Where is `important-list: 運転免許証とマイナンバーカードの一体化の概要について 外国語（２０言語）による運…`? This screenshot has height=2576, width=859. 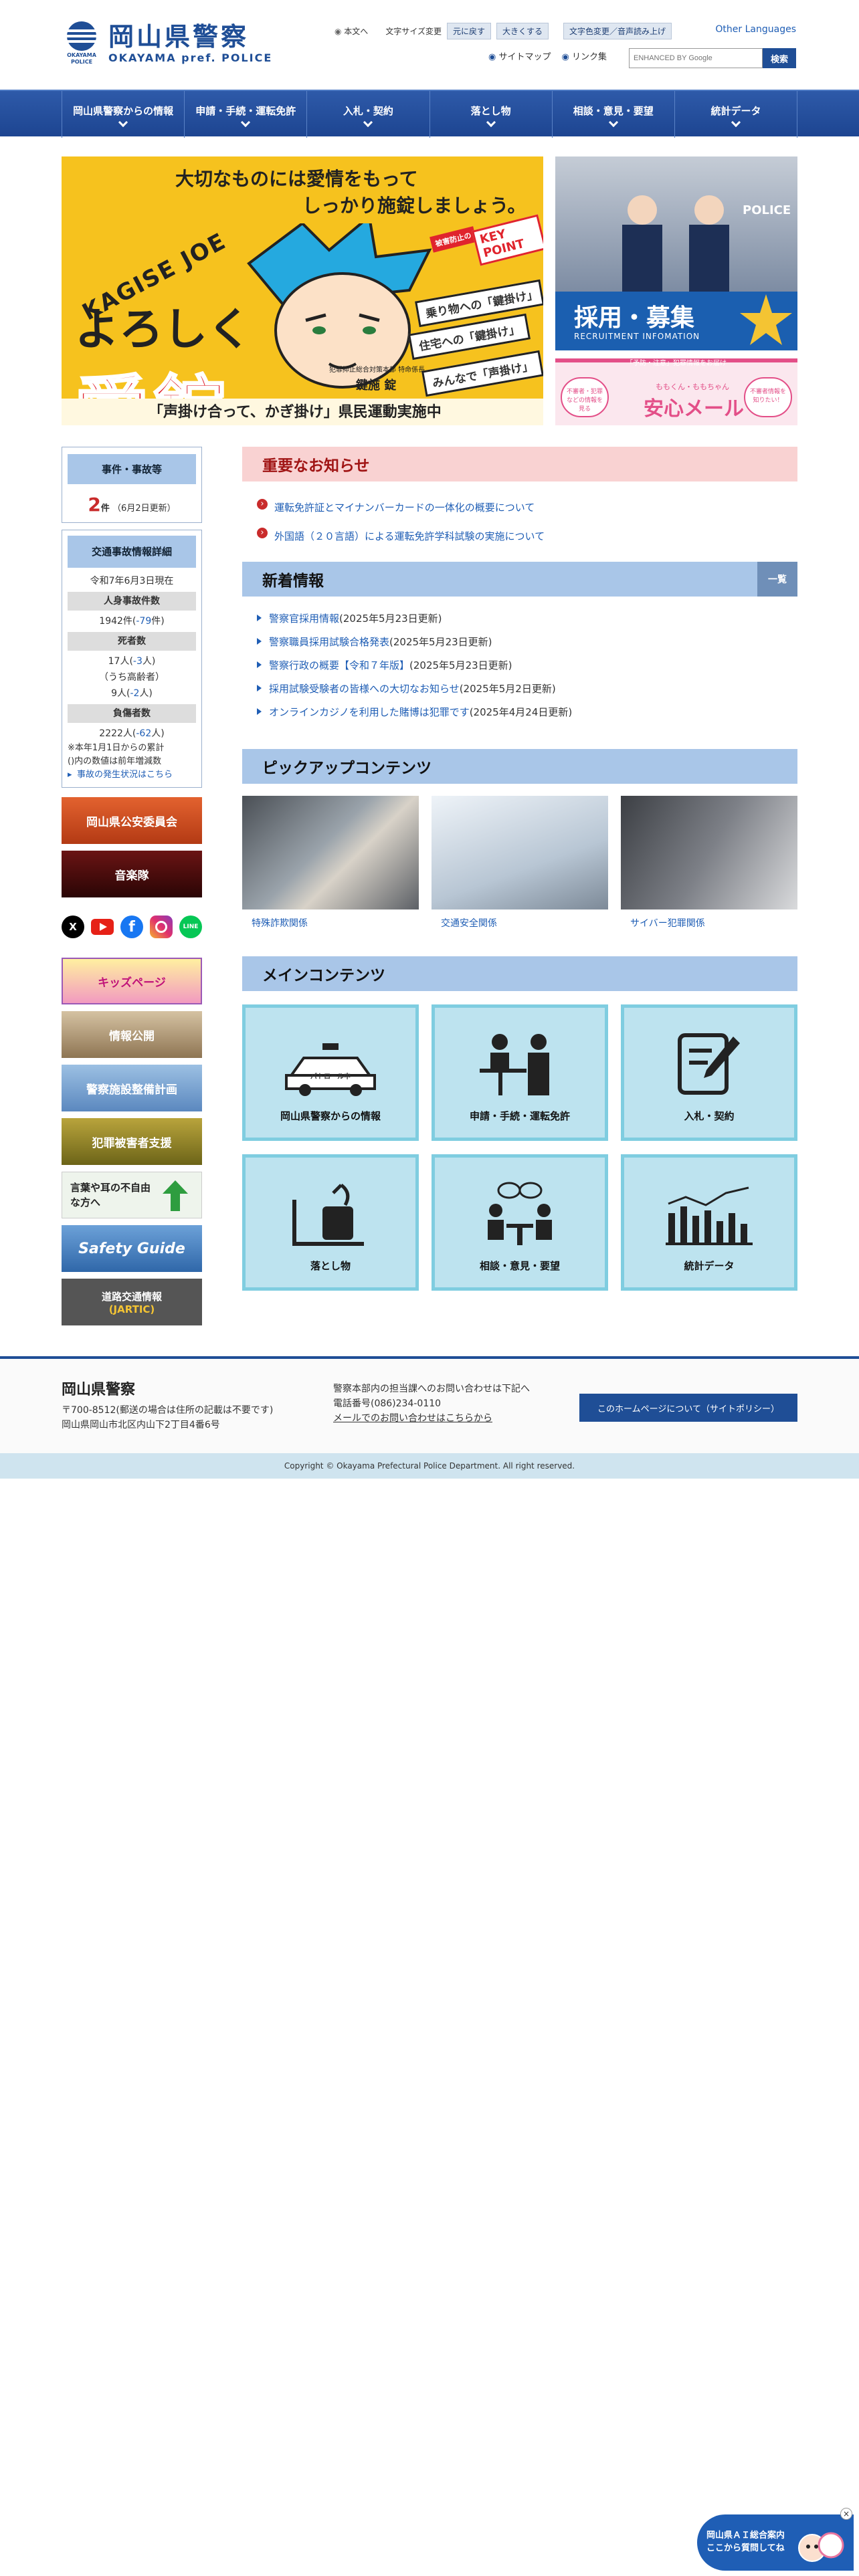
important-list: 運転免許証とマイナンバーカードの一体化の概要について 外国語（２０言語）による運… is located at coordinates (519, 521).